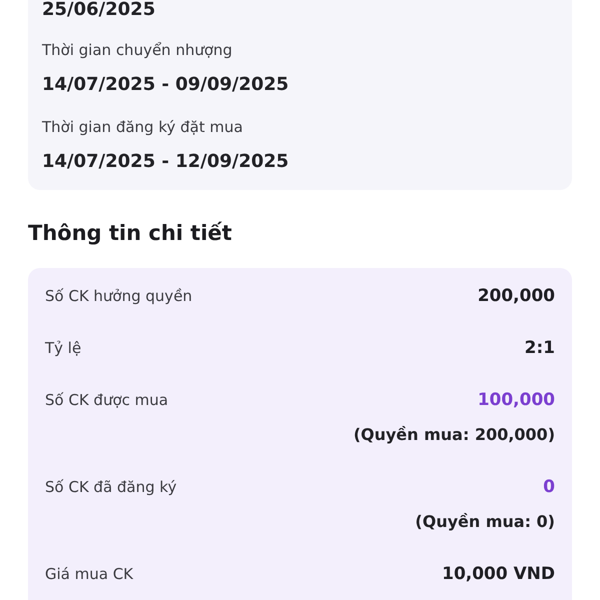 This screenshot has height=600, width=600. Describe the element at coordinates (166, 85) in the screenshot. I see `field-value: 14/07/2025 - 09/09/2025` at that location.